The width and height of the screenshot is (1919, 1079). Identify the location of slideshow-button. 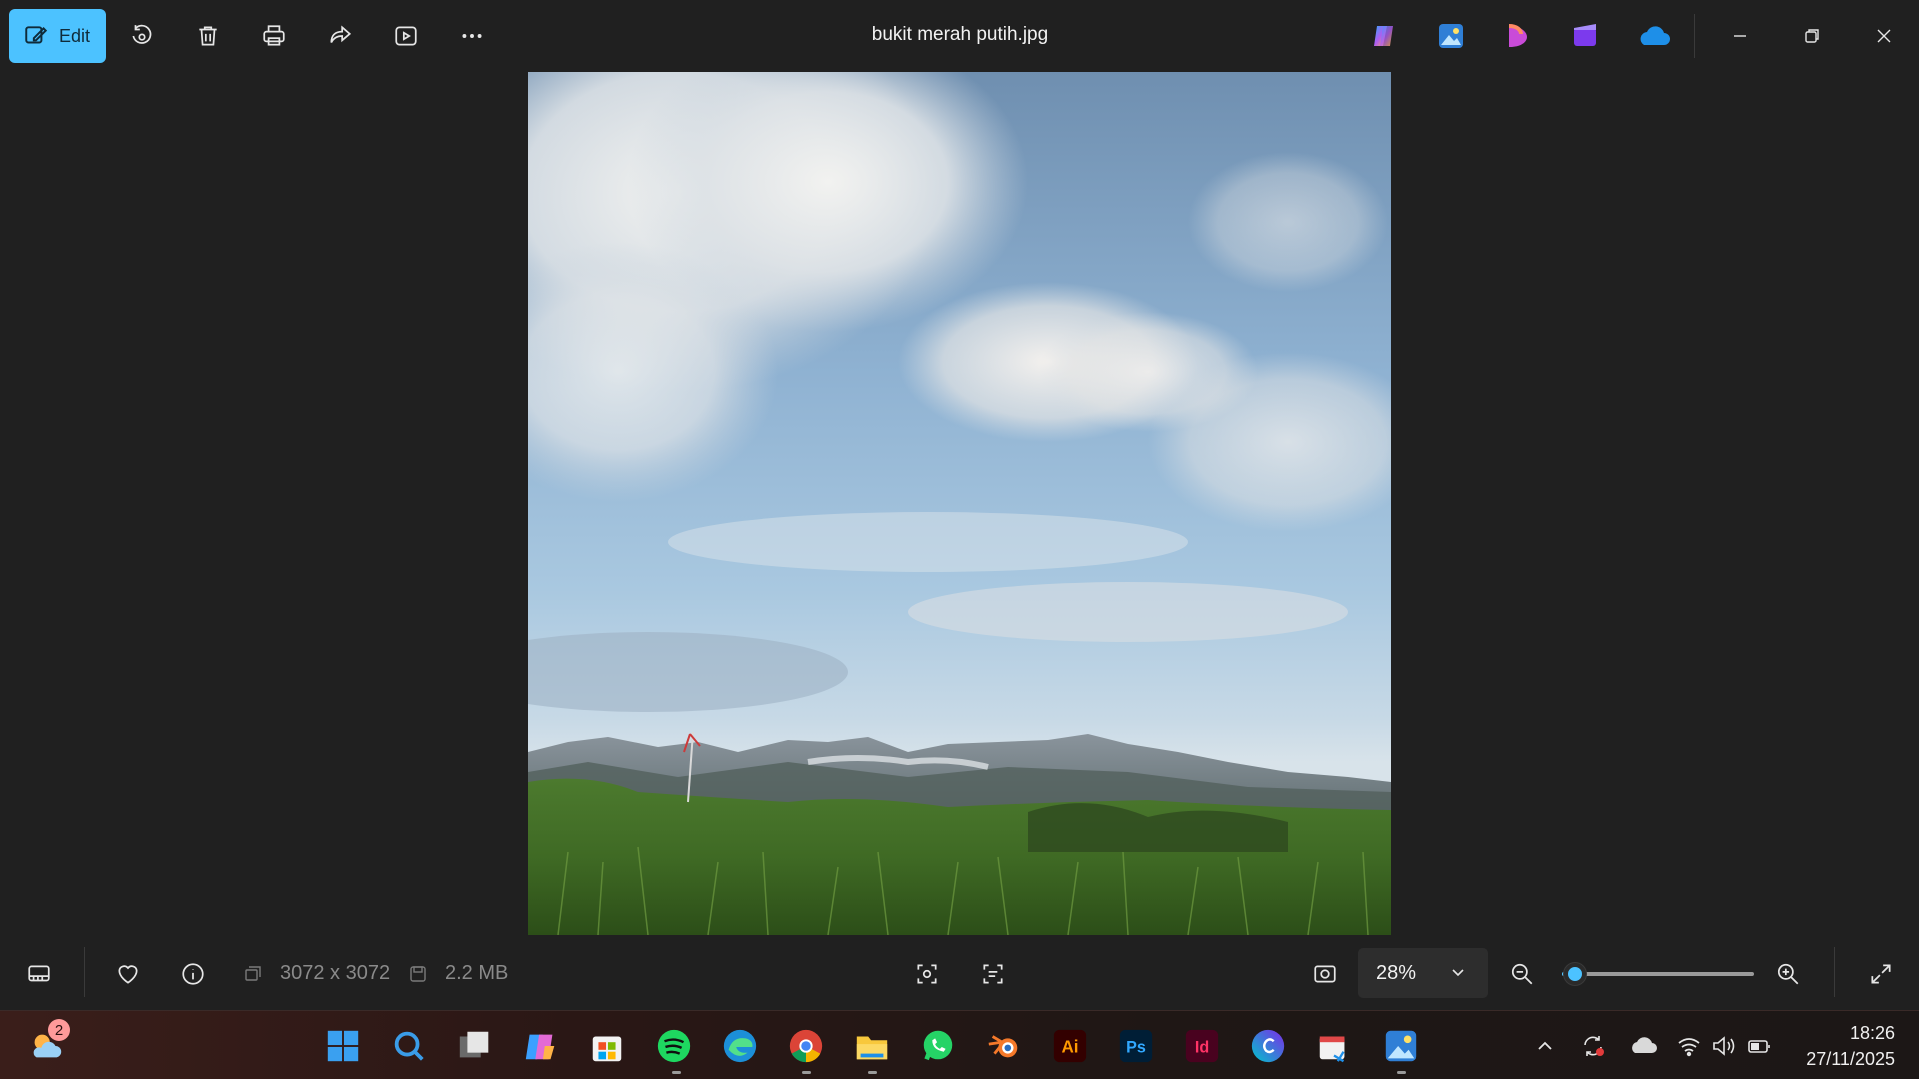
(406, 36).